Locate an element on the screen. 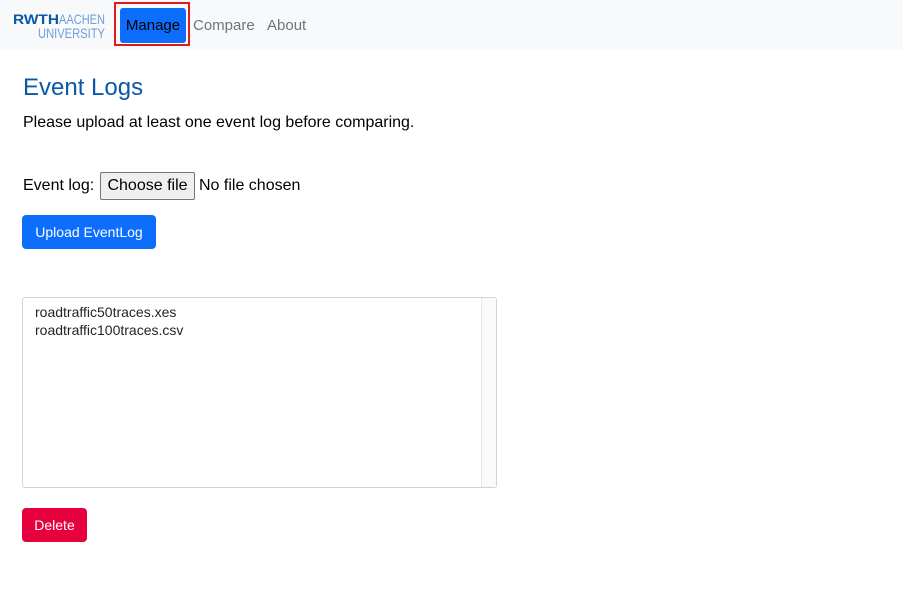 The image size is (903, 593). logo-university-text: UNIVERSITY is located at coordinates (72, 32).